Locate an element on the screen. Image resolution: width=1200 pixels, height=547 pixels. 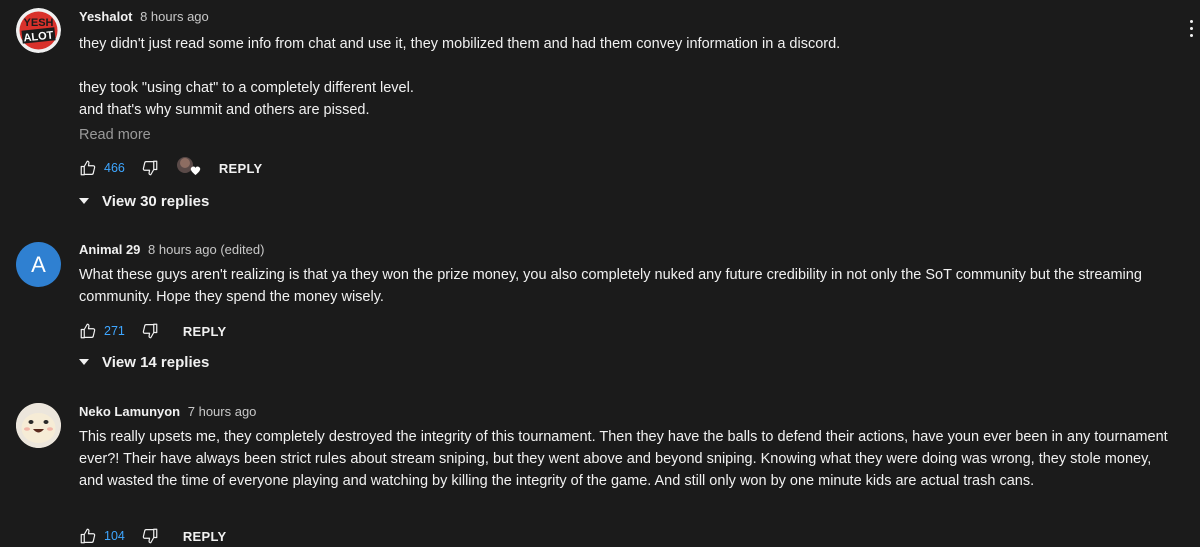
timestamp: 8 hours ago (edited) is located at coordinates (206, 249).